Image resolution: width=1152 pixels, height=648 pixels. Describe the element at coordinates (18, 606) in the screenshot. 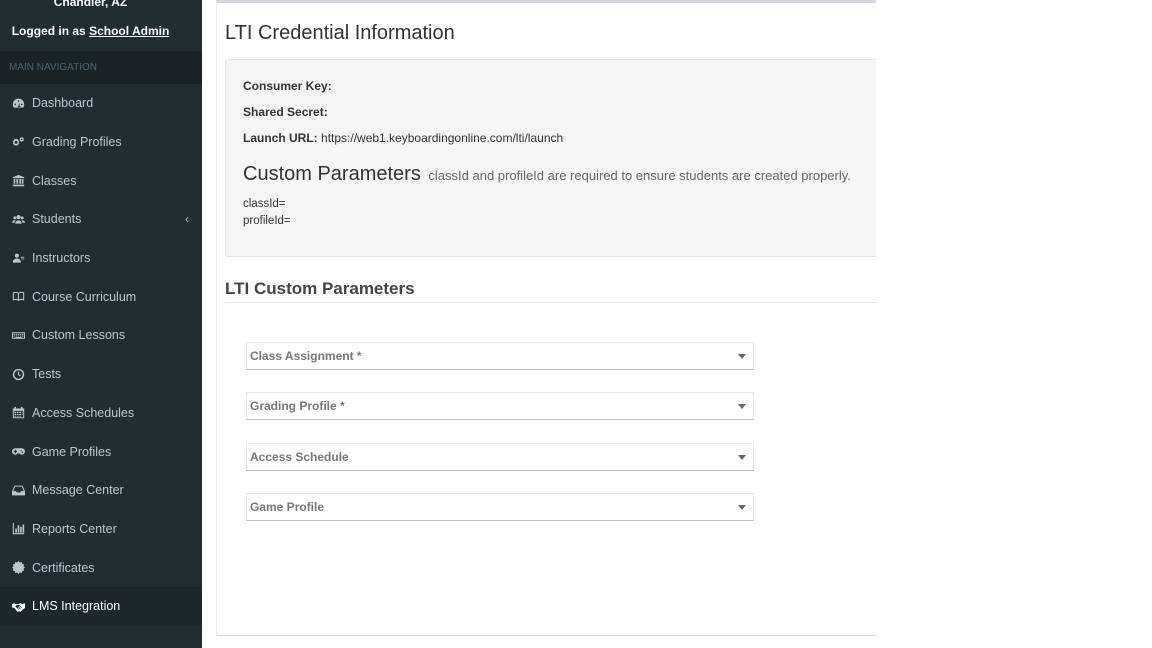

I see `handshake-icon` at that location.